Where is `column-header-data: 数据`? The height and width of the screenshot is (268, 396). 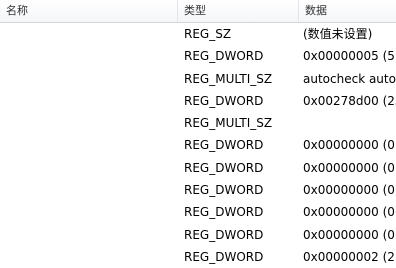 column-header-data: 数据 is located at coordinates (347, 11).